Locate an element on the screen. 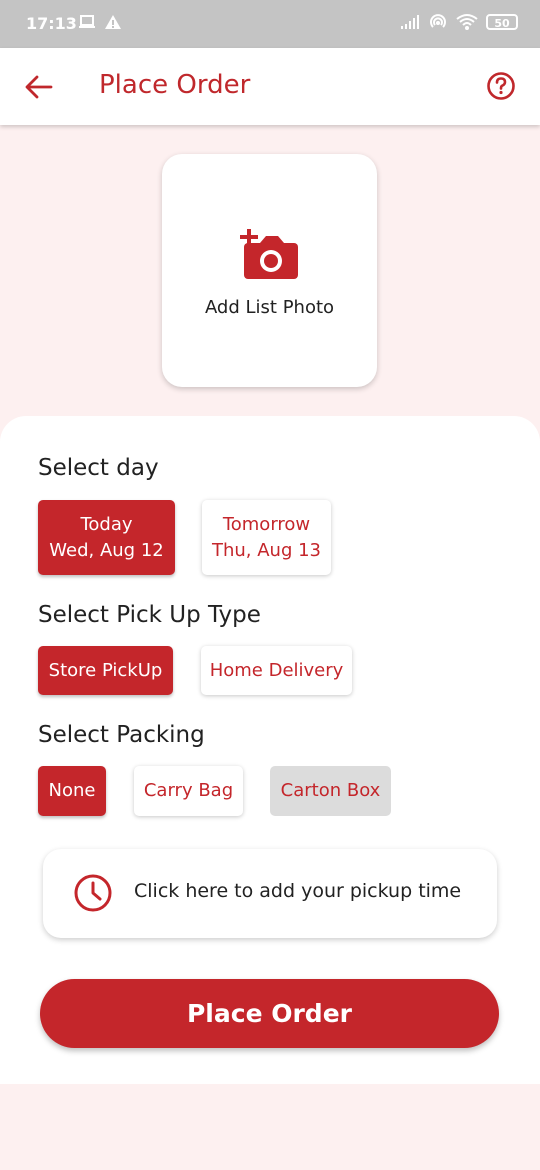 The width and height of the screenshot is (540, 1170). packing-option-label: Carton Box is located at coordinates (330, 790).